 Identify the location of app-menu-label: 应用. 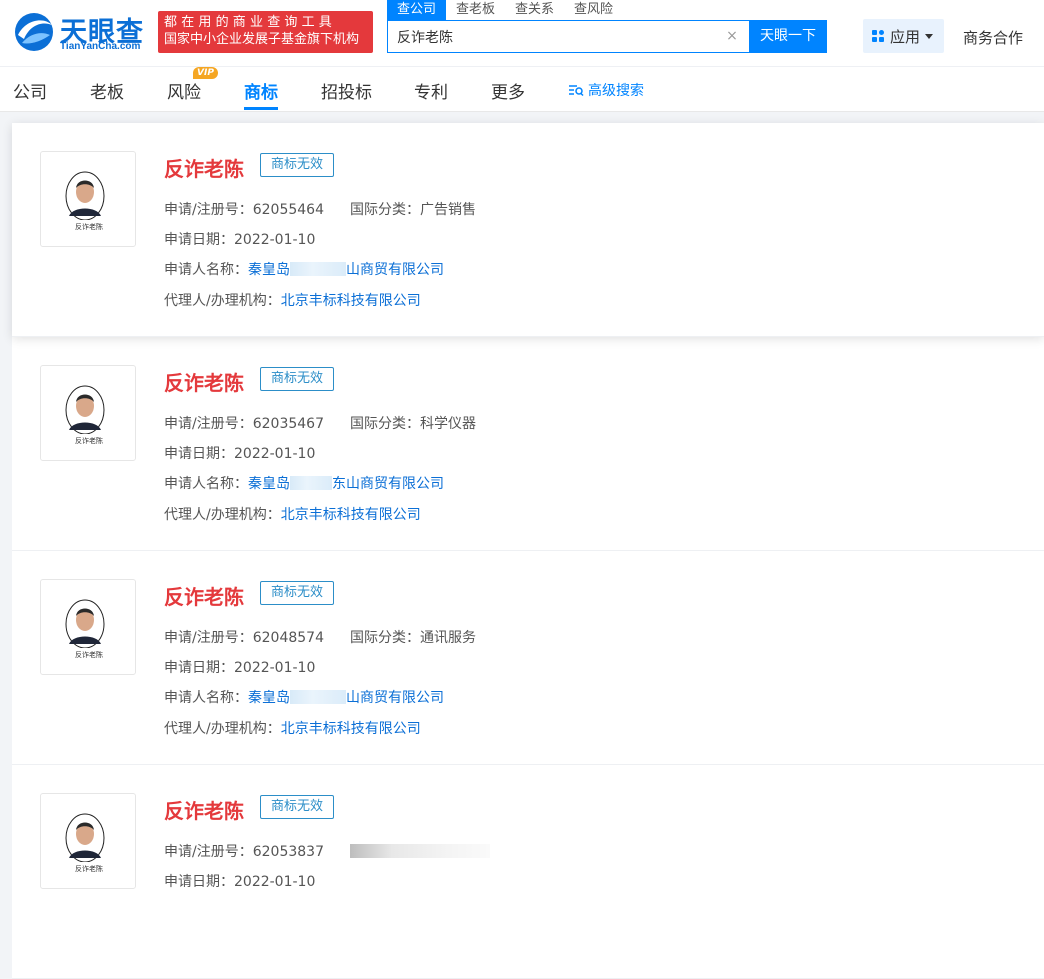
(905, 36).